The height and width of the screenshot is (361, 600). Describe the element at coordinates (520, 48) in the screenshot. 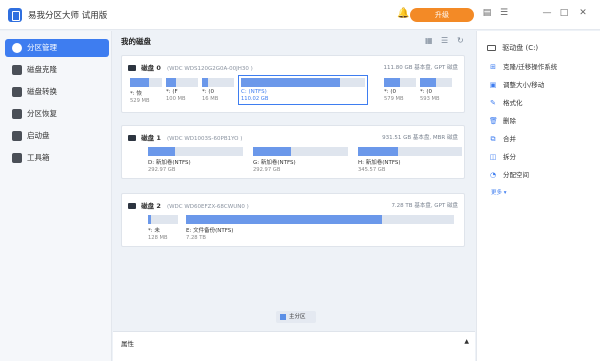

I see `selected-disk-text: 驱动盘 (C:)` at that location.